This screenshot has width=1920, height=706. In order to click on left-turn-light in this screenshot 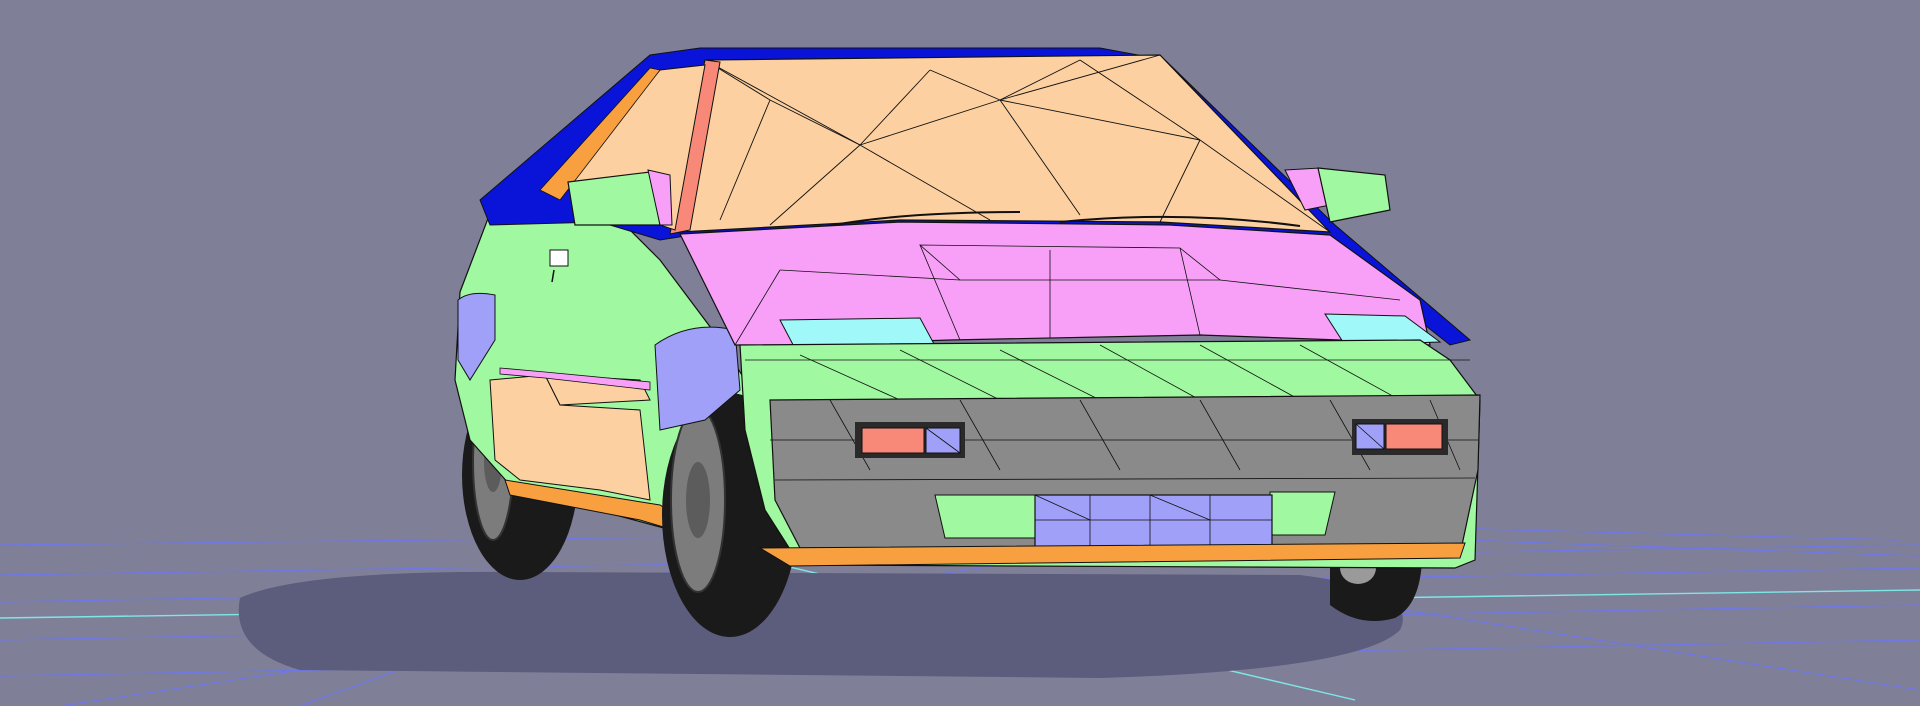, I will do `click(910, 440)`.